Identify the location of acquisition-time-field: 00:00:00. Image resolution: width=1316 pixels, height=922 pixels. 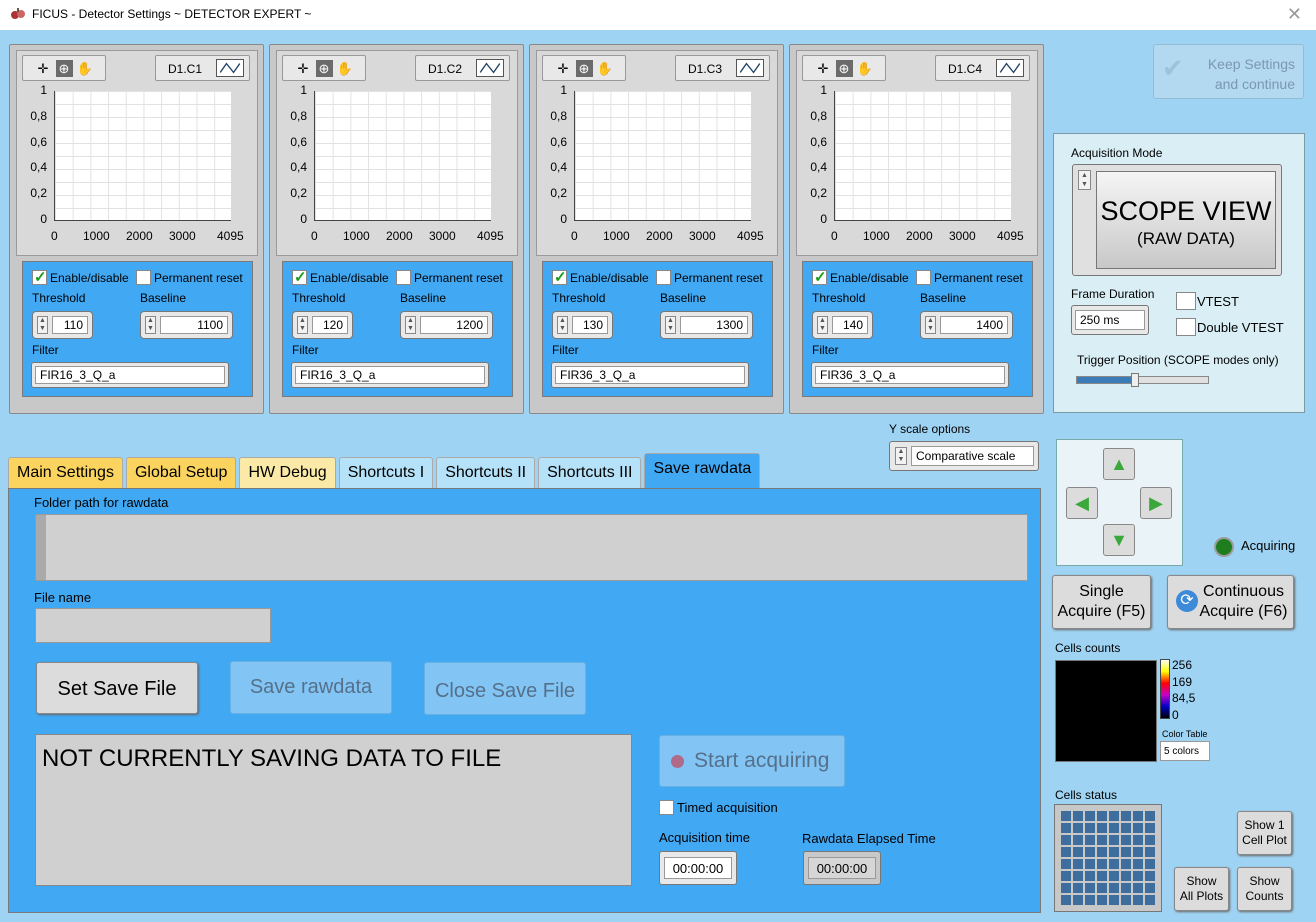
(698, 868).